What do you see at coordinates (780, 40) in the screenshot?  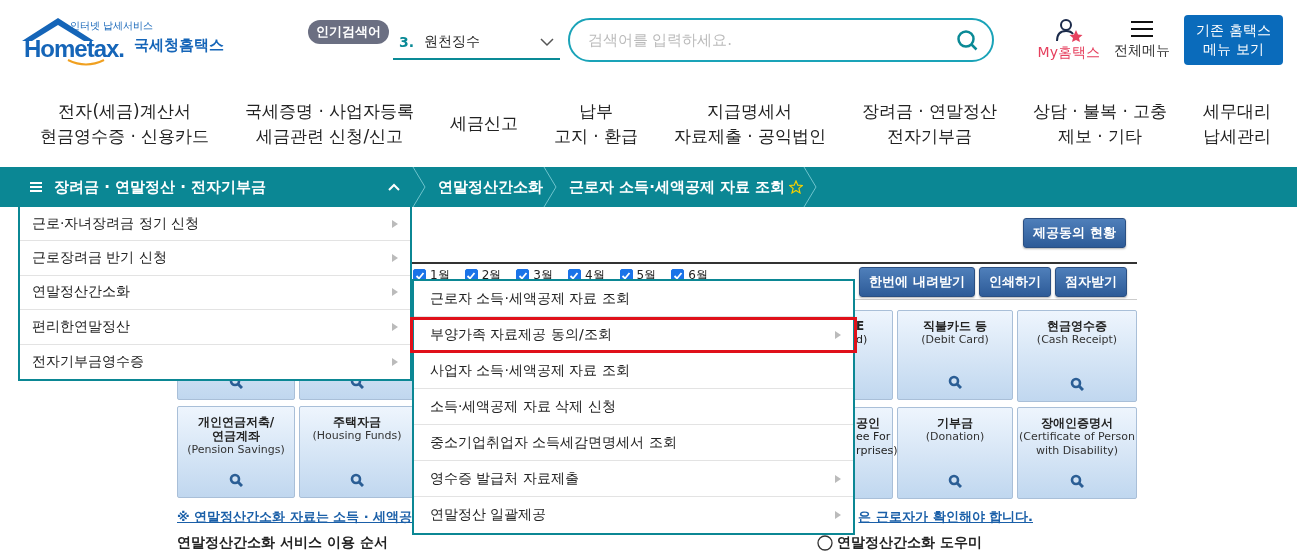 I see `search-field: 검색어를 입력하세요.` at bounding box center [780, 40].